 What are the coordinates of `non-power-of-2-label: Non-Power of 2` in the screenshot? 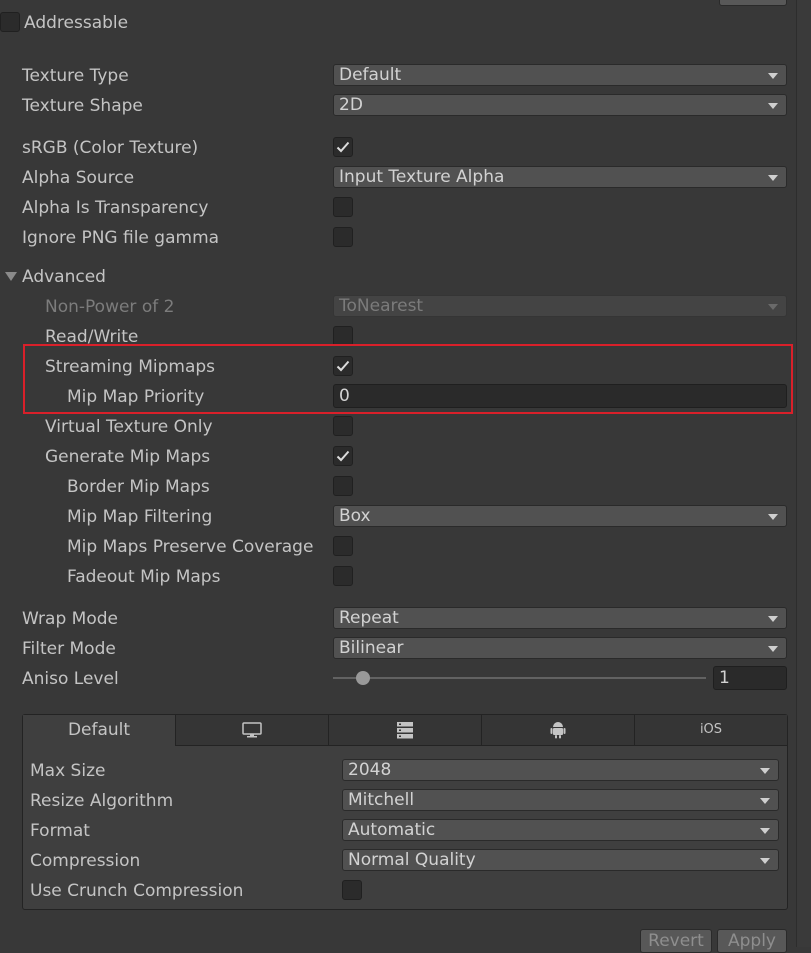 It's located at (110, 307).